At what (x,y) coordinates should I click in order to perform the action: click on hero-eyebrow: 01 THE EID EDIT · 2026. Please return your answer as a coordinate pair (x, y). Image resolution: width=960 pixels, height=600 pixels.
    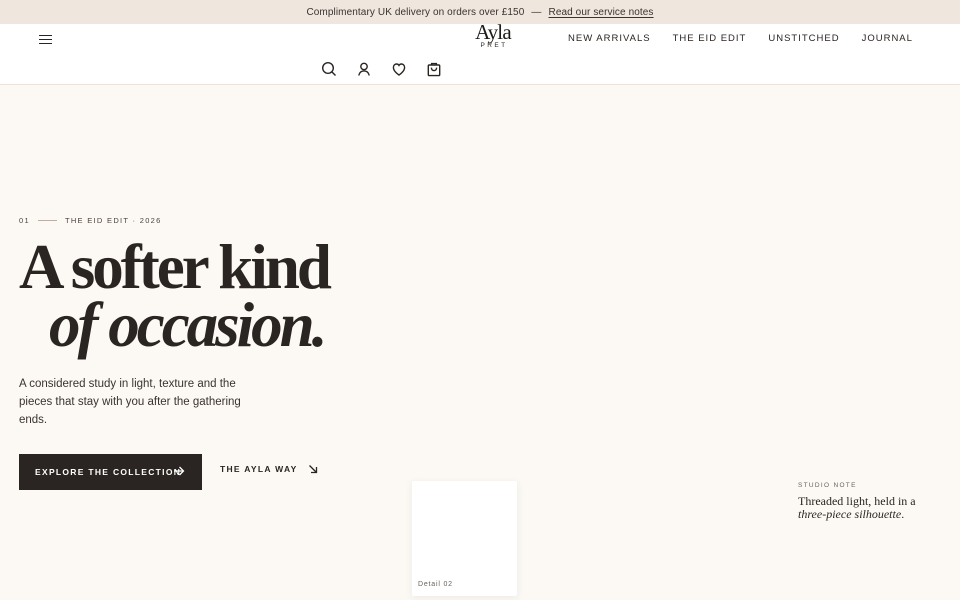
    Looking at the image, I should click on (90, 220).